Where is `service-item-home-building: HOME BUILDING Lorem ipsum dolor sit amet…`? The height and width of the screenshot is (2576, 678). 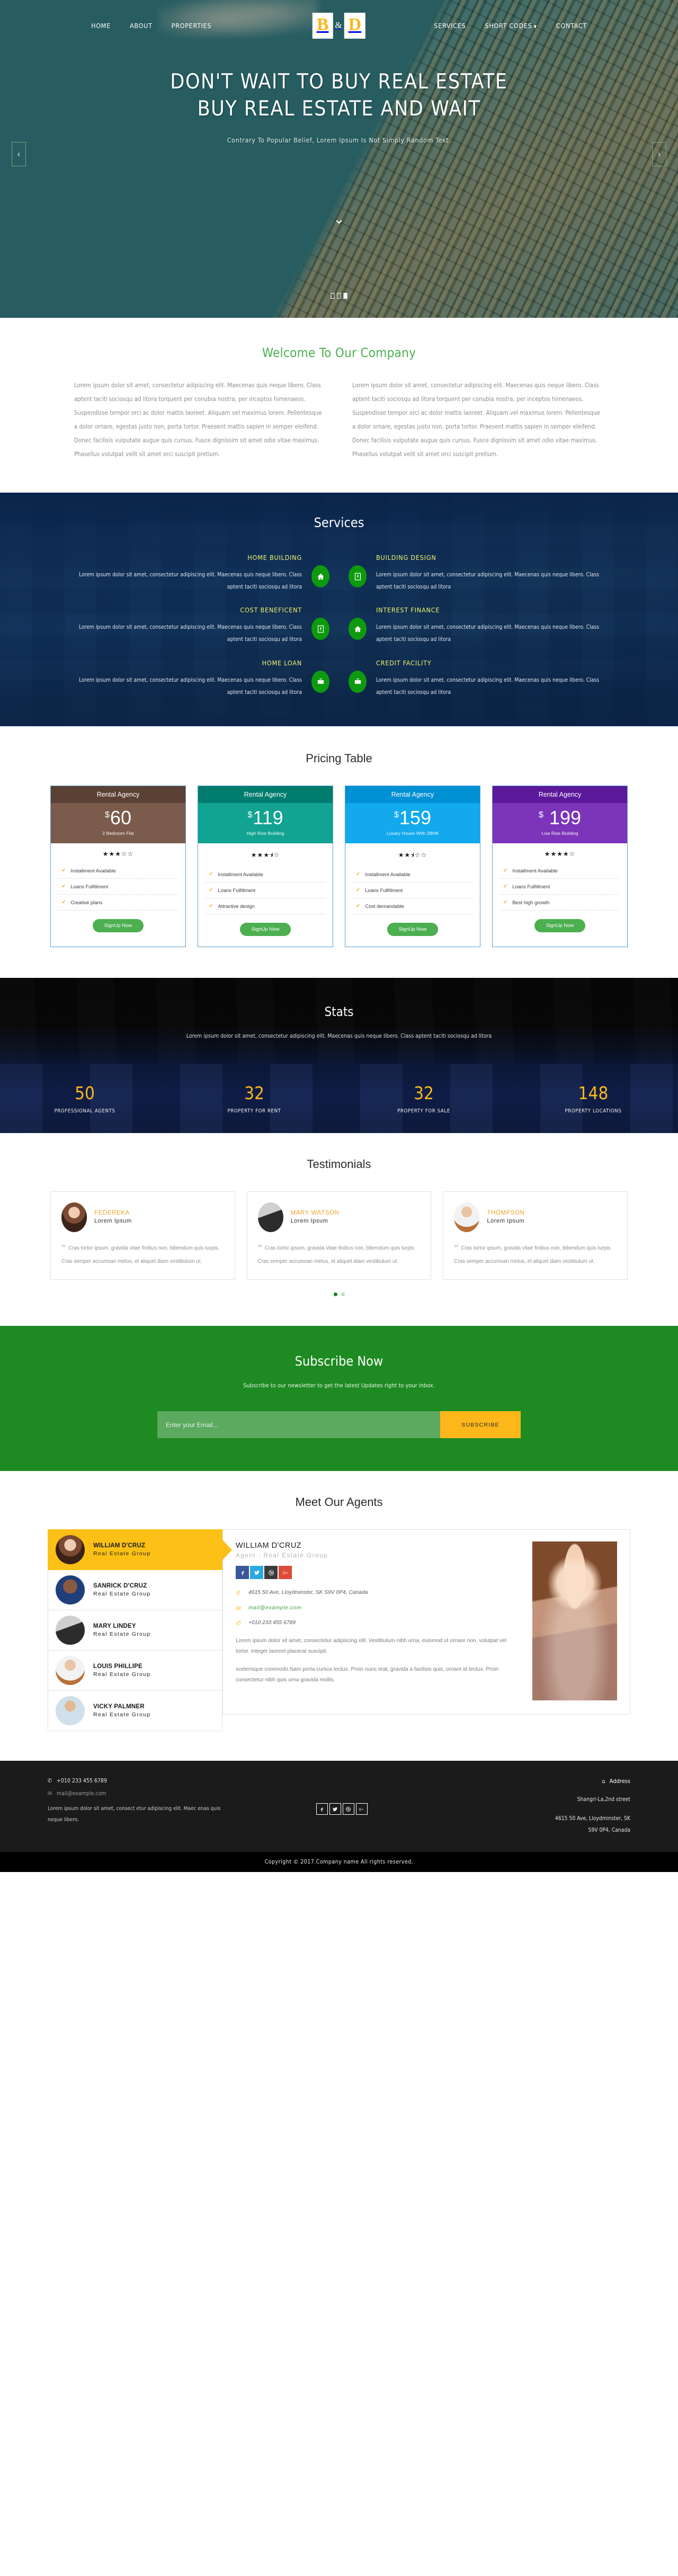 service-item-home-building: HOME BUILDING Lorem ipsum dolor sit amet… is located at coordinates (198, 573).